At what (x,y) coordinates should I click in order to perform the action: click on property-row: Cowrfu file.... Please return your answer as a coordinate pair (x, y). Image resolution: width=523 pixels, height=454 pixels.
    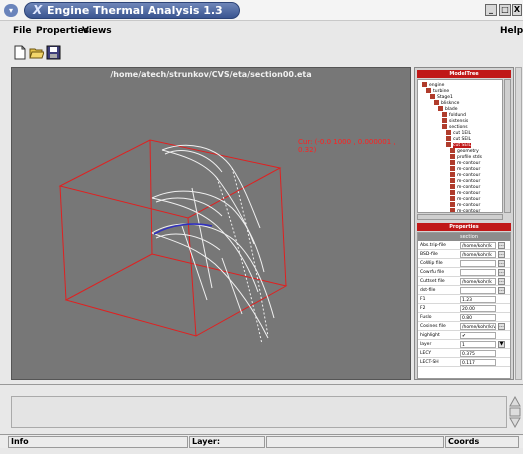
    Looking at the image, I should click on (464, 273).